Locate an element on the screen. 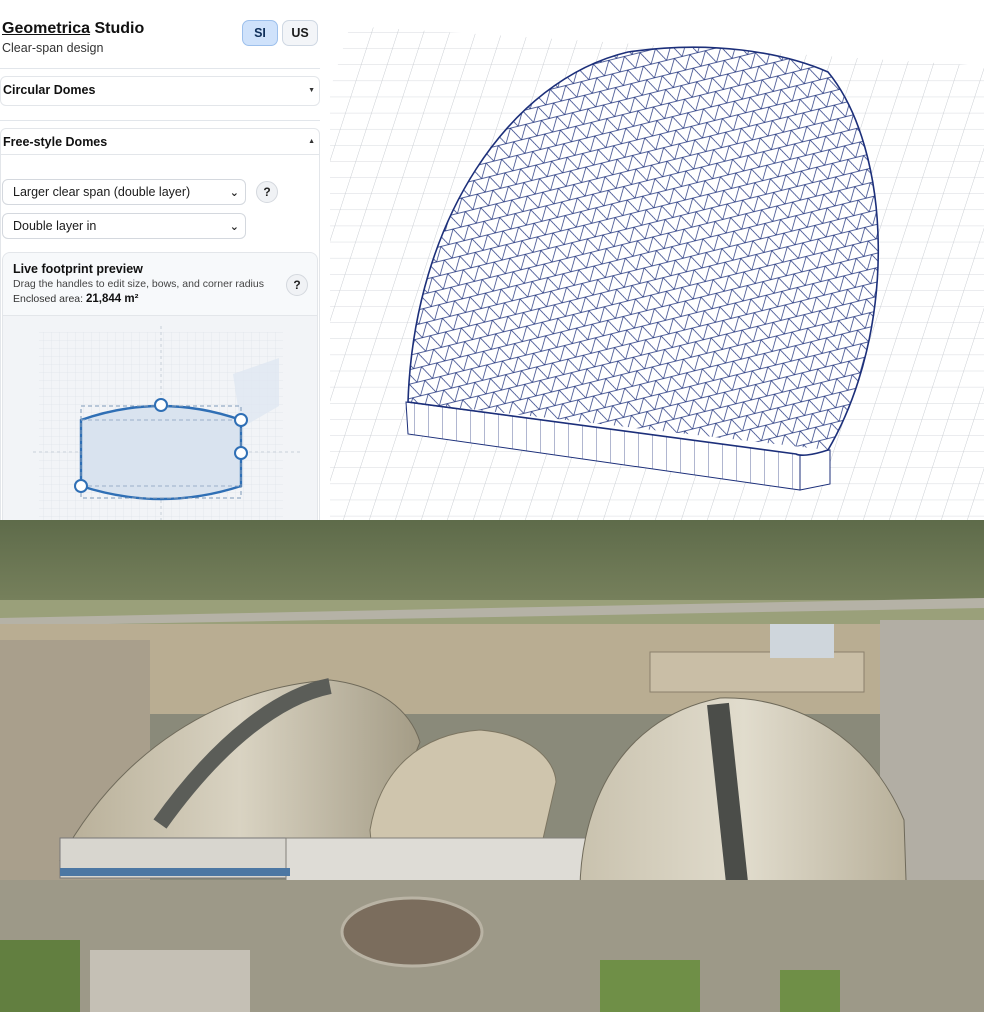 The height and width of the screenshot is (1012, 984). dome-type-select: Larger clear span (double layer) ⌄ is located at coordinates (124, 192).